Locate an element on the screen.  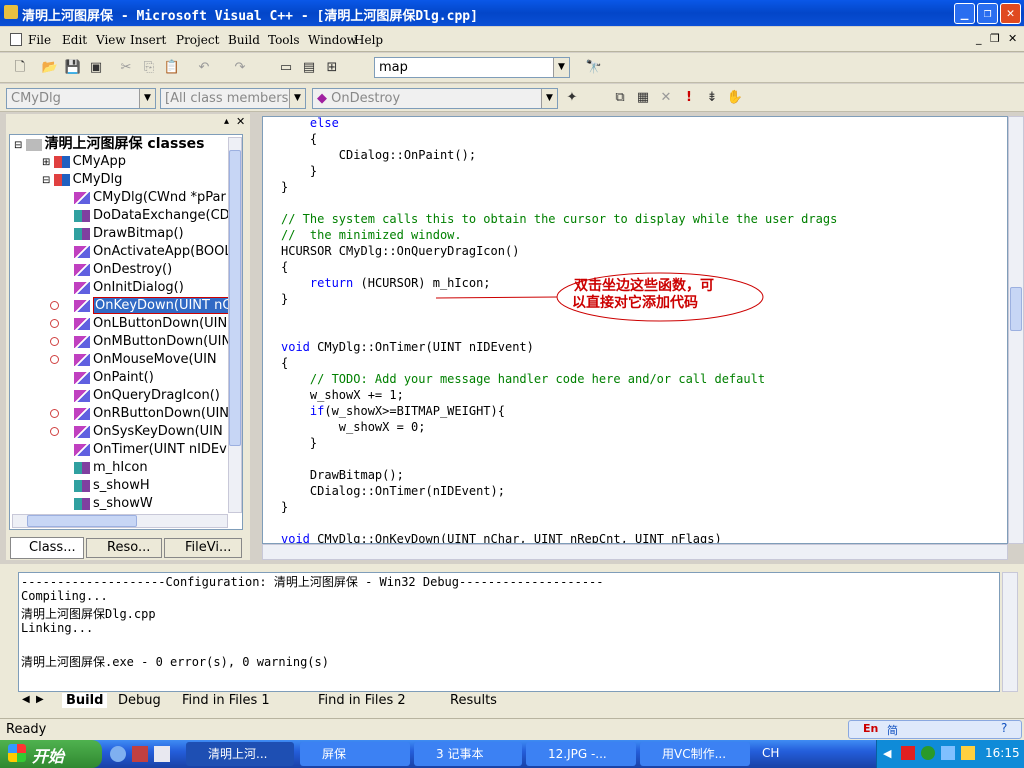
member-combo: ◆ OnDestroy ▼ is located at coordinates (435, 98).